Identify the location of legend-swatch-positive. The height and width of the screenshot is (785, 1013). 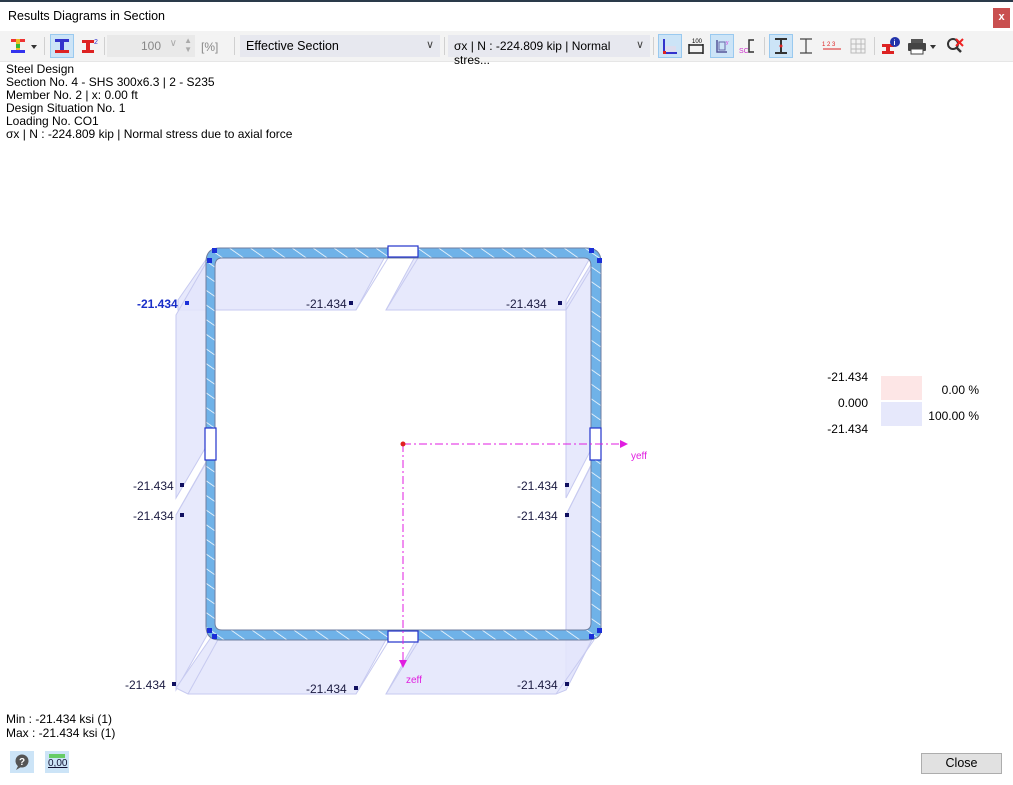
(901, 388).